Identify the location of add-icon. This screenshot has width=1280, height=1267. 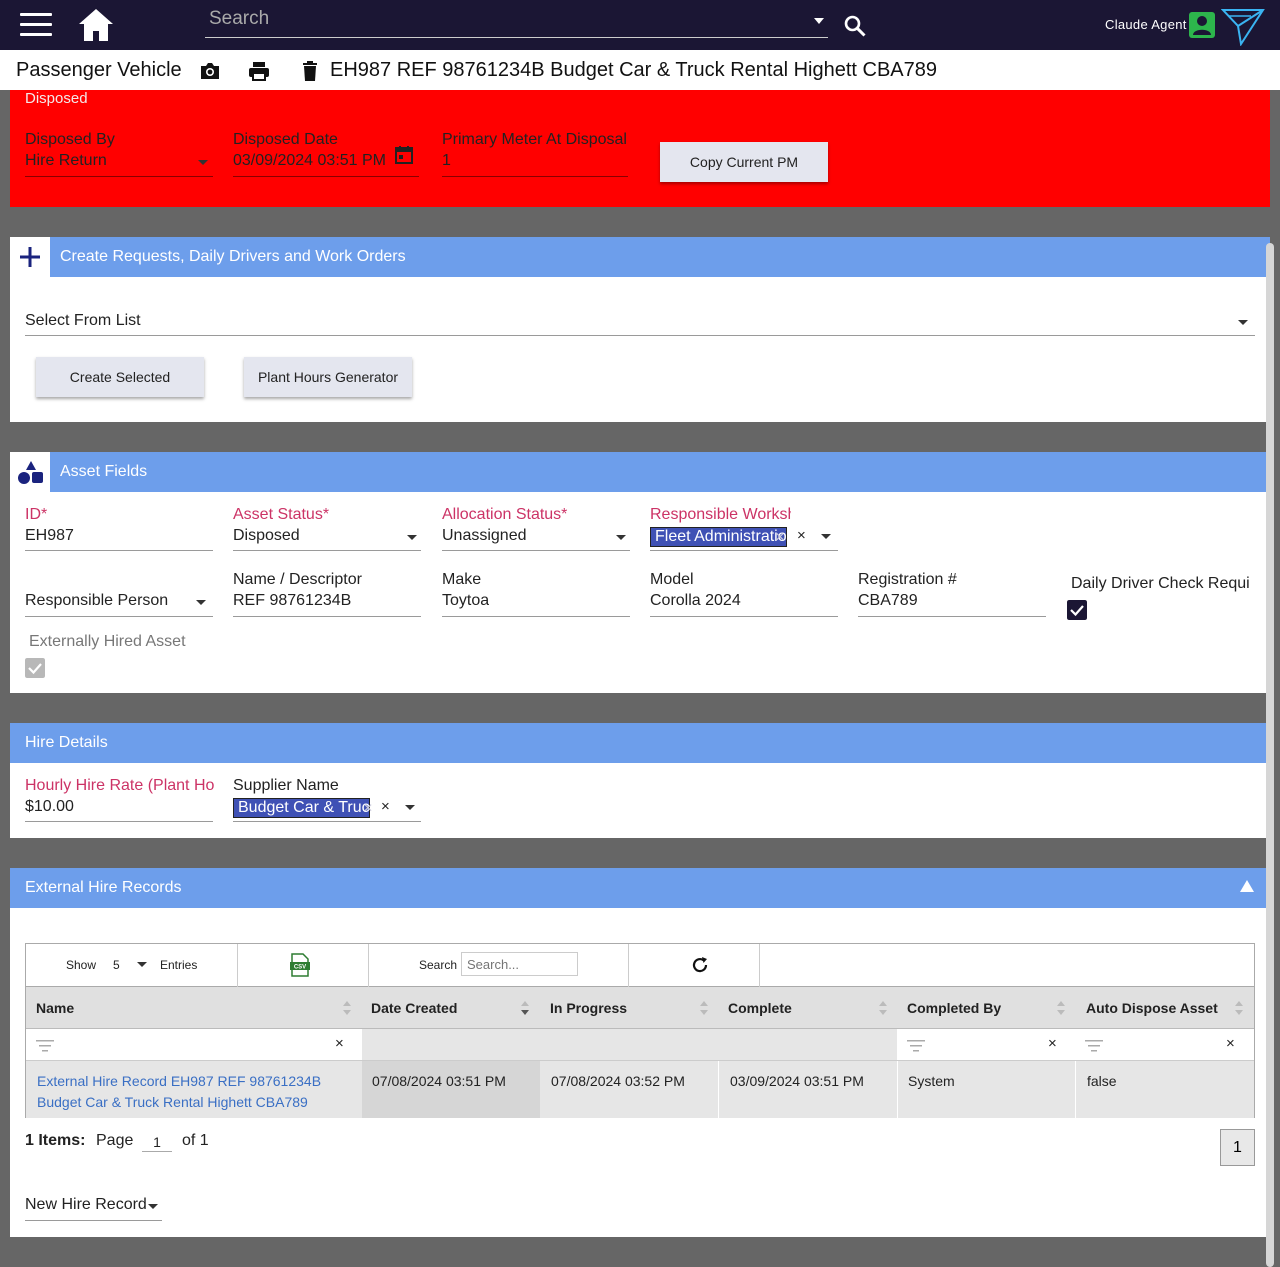
(30, 257).